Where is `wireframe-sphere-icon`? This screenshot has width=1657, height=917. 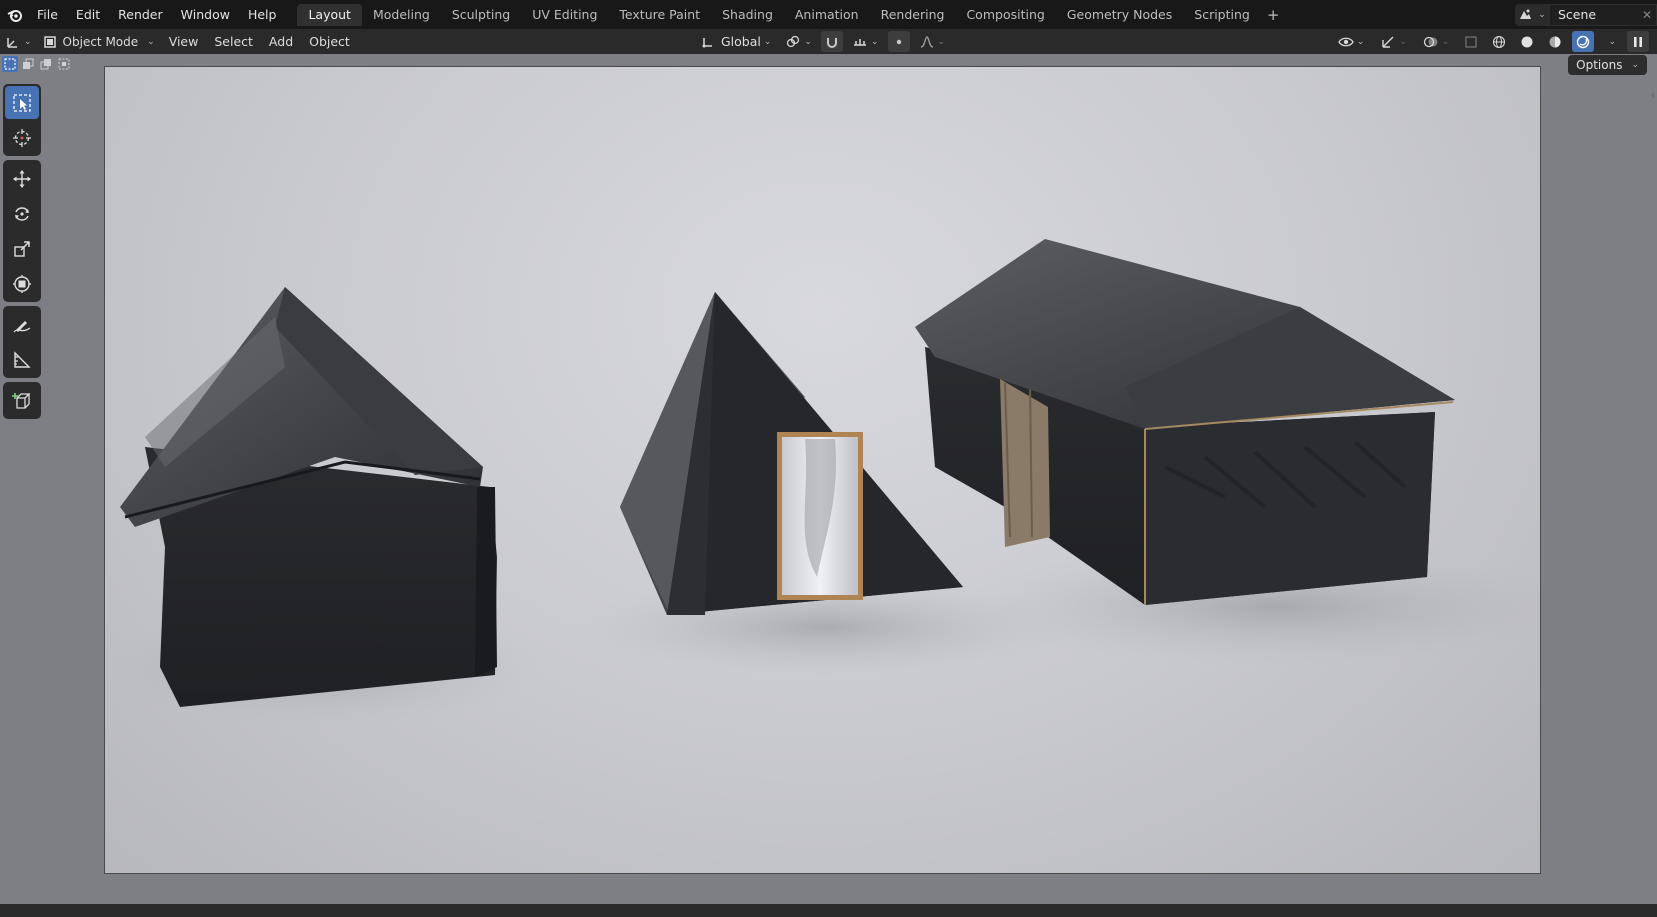 wireframe-sphere-icon is located at coordinates (1499, 41).